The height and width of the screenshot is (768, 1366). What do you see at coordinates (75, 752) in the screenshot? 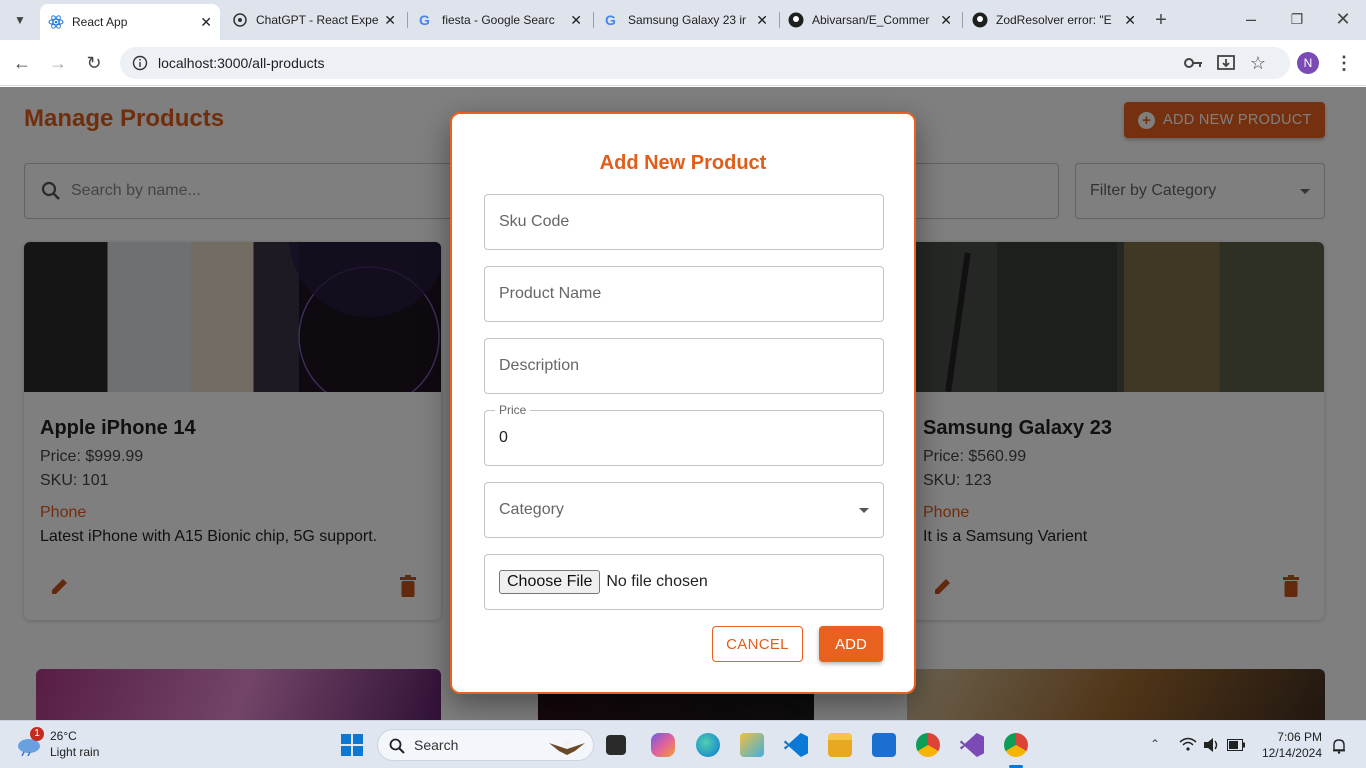
I see `weather-desc: Light rain` at bounding box center [75, 752].